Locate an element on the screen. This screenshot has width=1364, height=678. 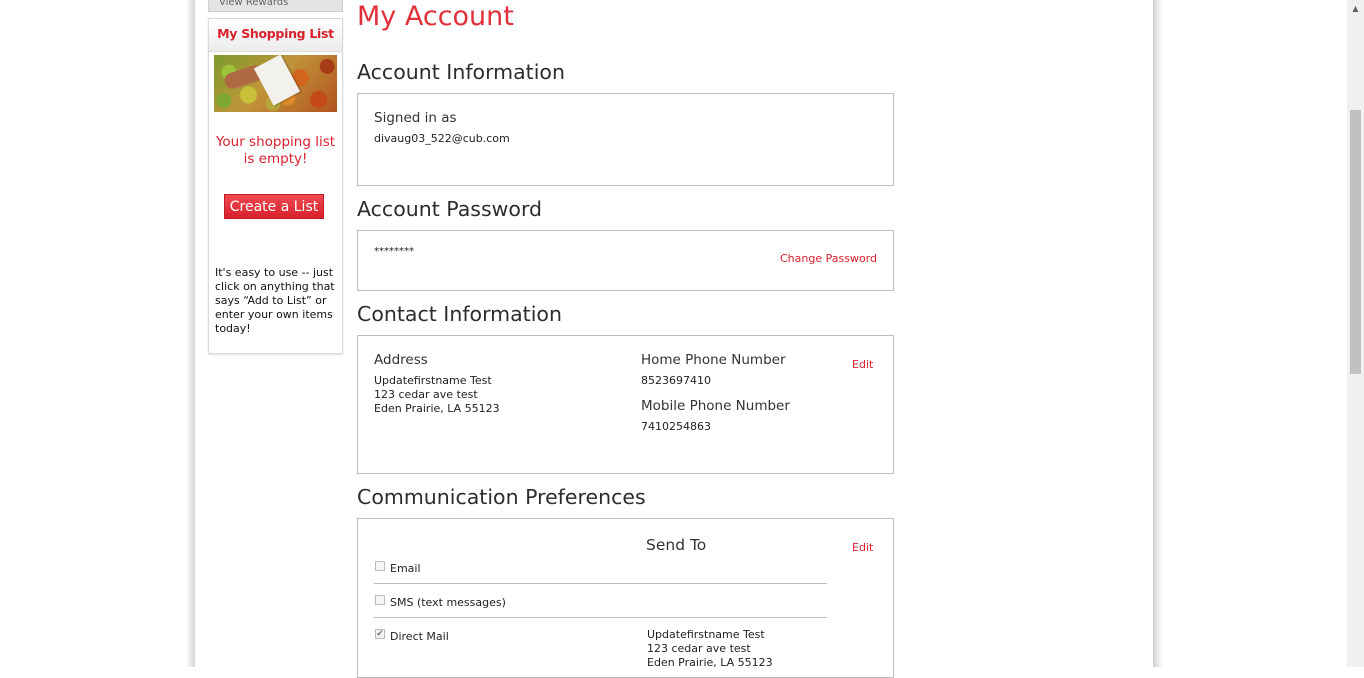
communication-preferences-heading: Communication Preferences is located at coordinates (501, 497).